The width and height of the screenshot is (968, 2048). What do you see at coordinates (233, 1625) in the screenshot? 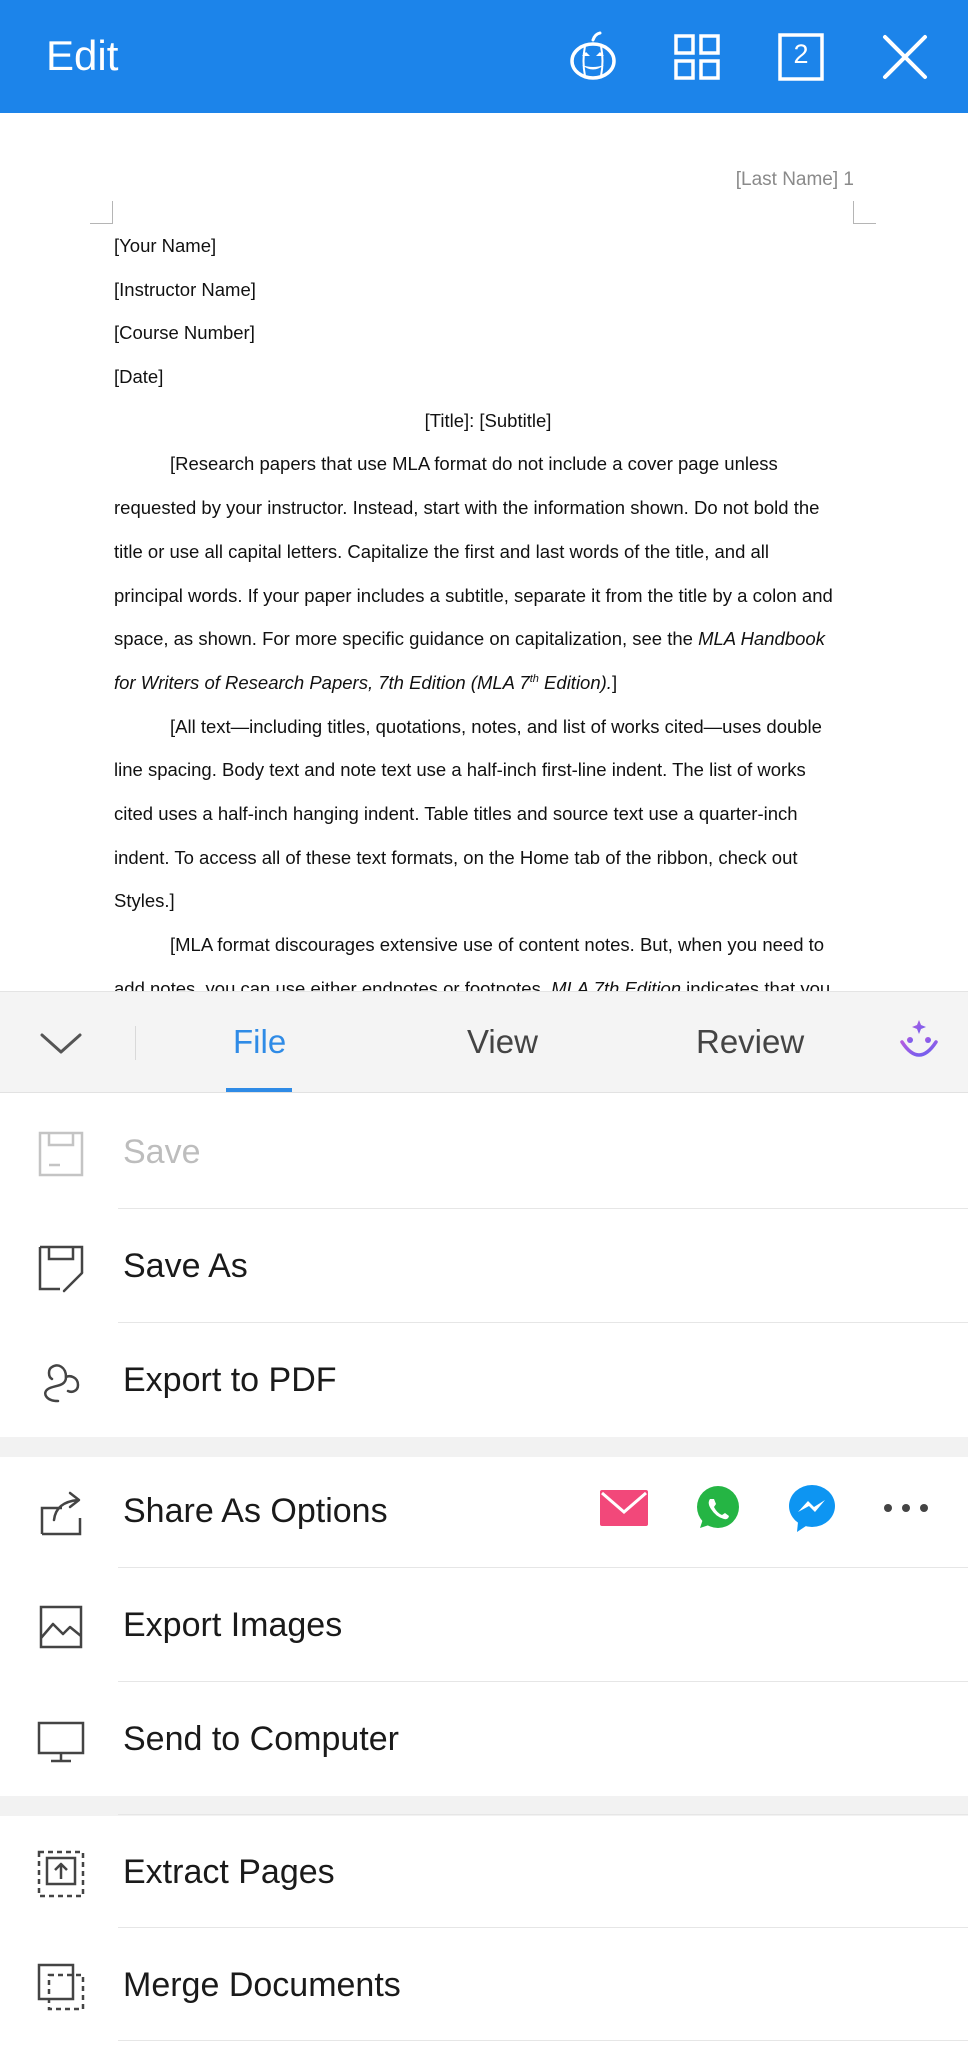
I see `export-images-label: Export Images` at bounding box center [233, 1625].